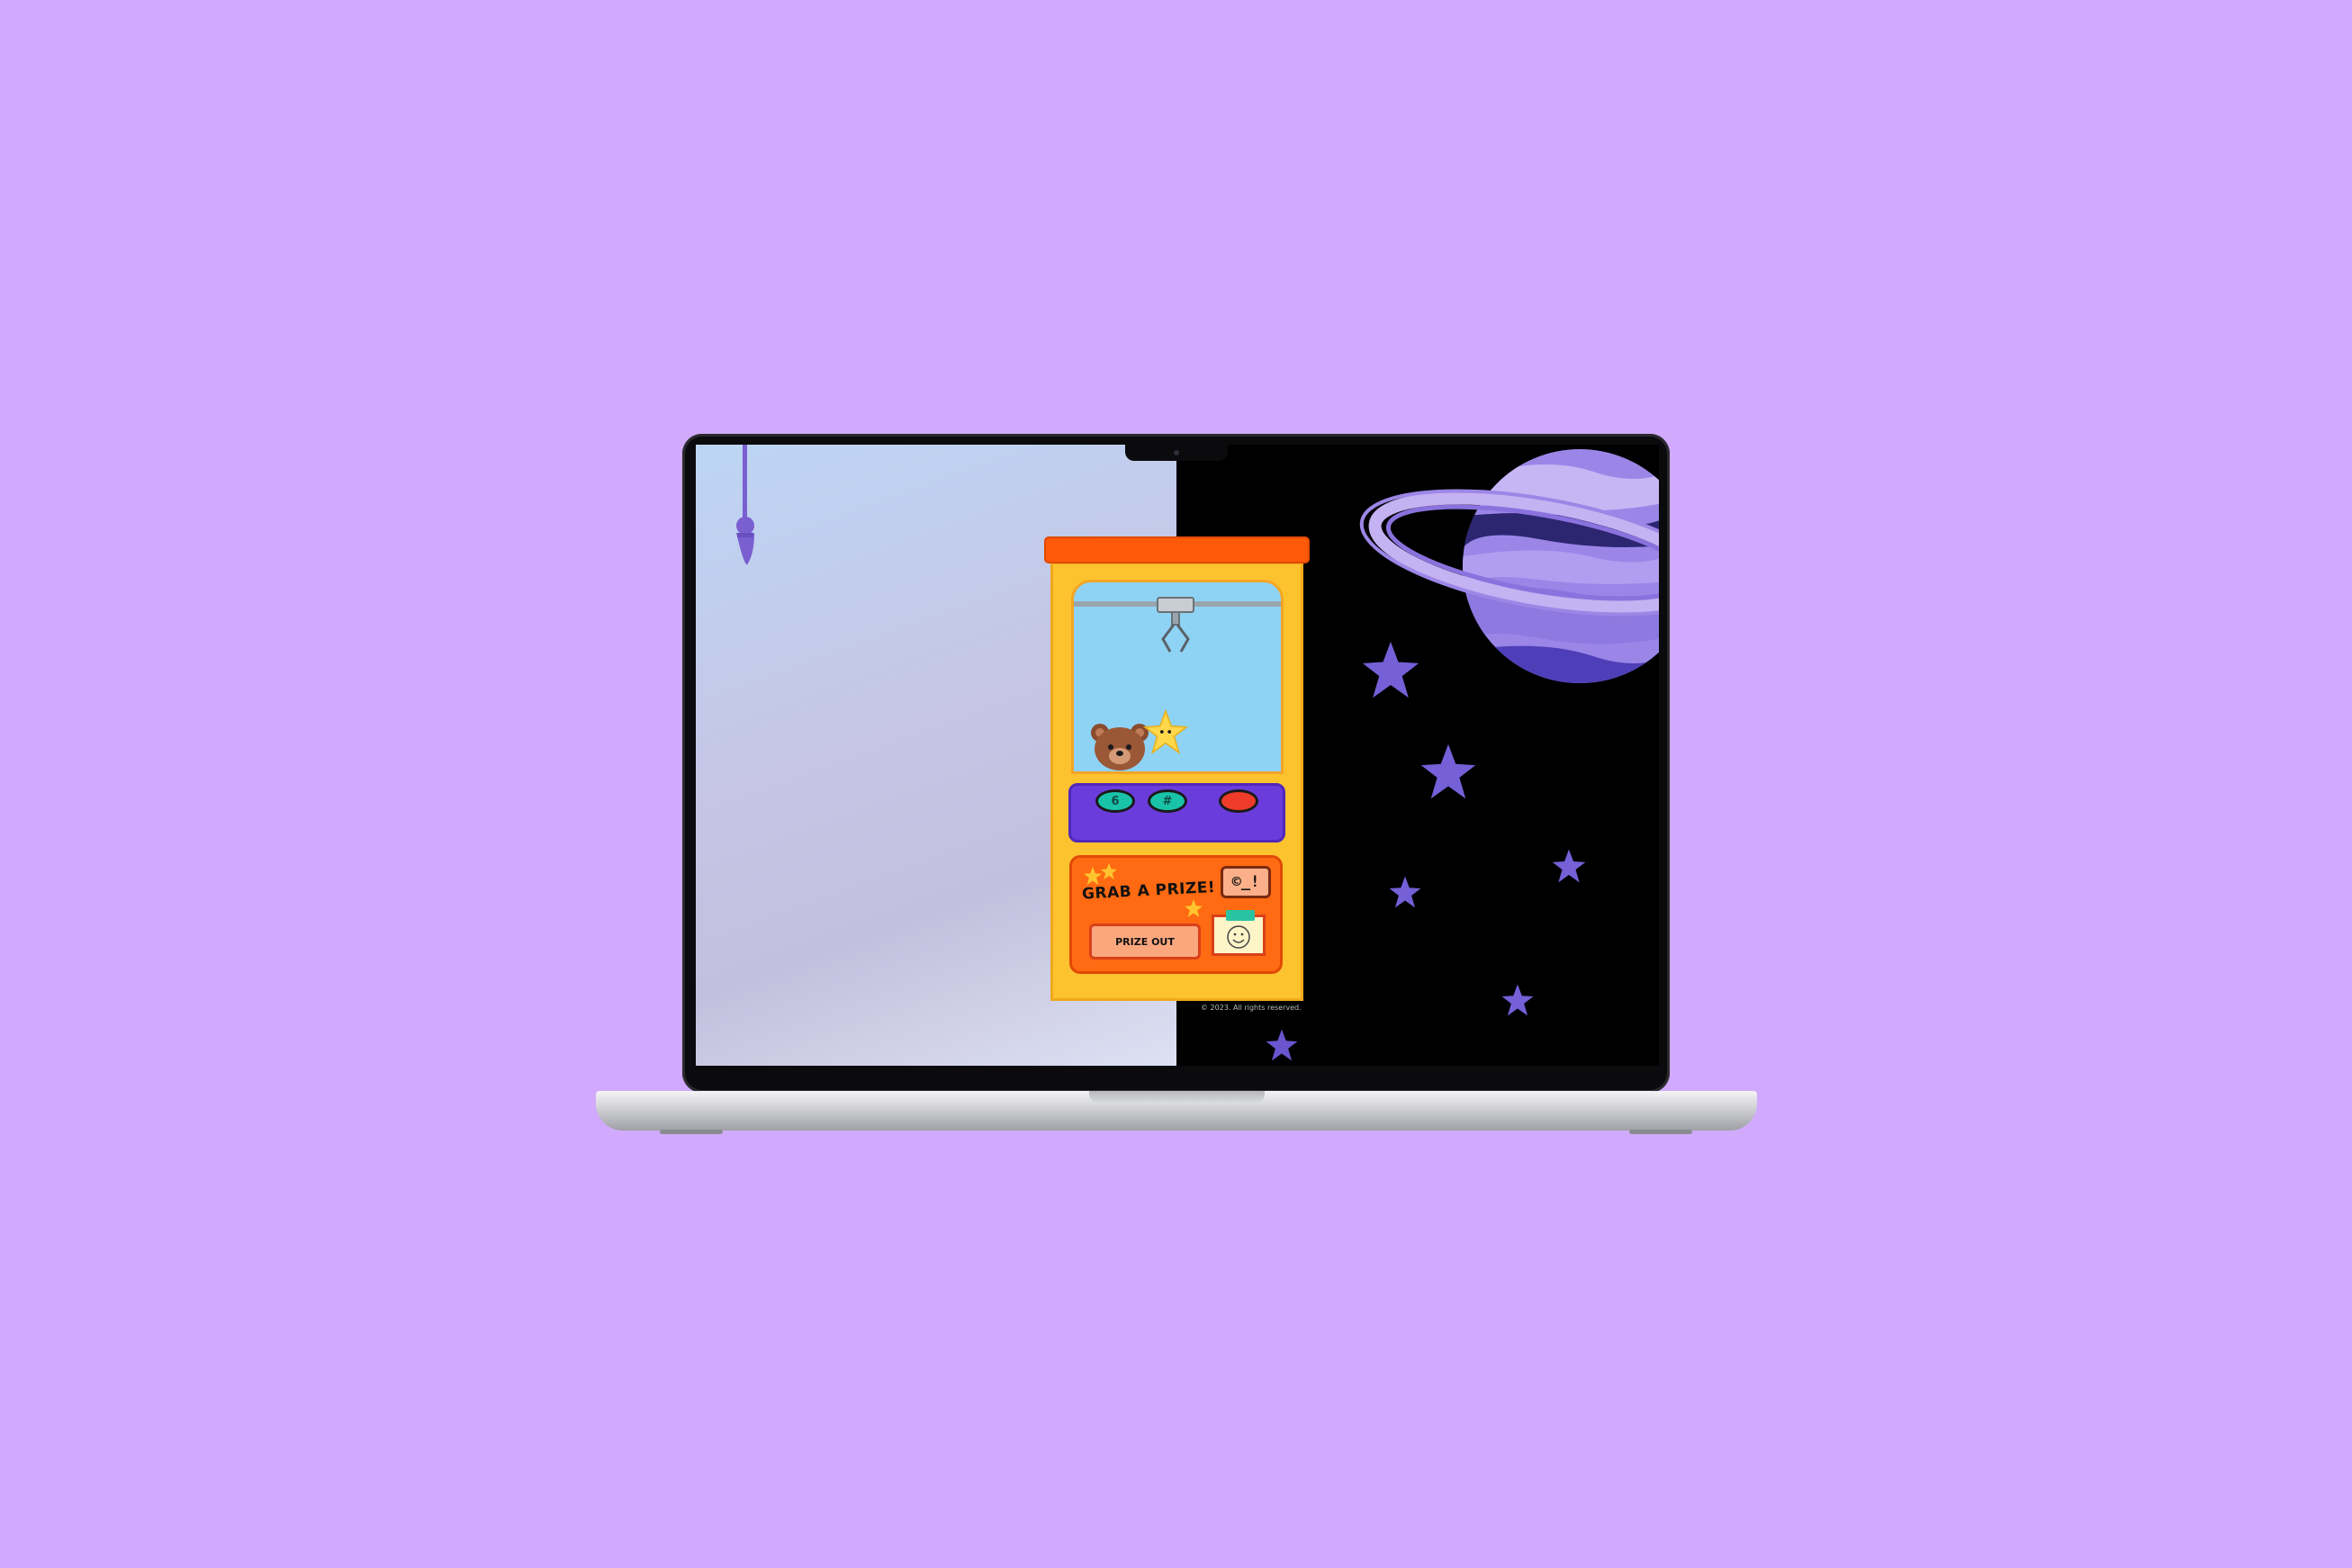 The image size is (2352, 1568). What do you see at coordinates (1166, 732) in the screenshot?
I see `star-plush-icon` at bounding box center [1166, 732].